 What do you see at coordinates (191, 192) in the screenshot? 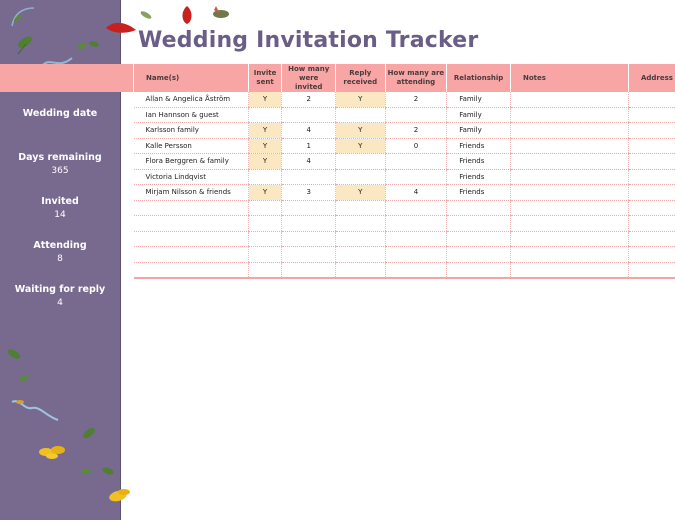
I see `cell-name: Mirjam Nilsson & friends` at bounding box center [191, 192].